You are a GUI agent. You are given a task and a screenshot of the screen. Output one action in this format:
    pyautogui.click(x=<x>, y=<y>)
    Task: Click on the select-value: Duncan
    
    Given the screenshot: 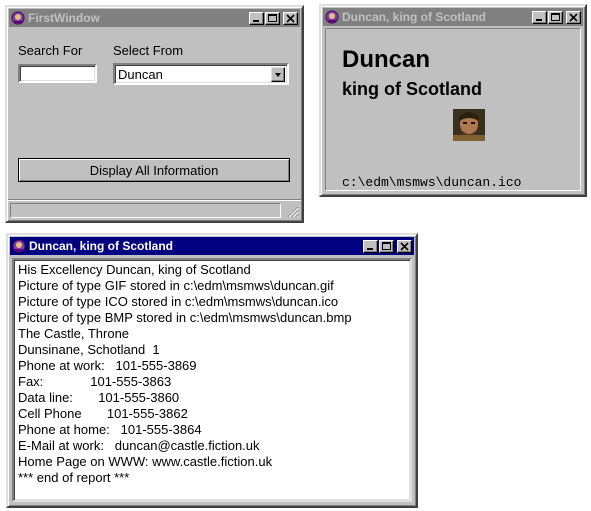 What is the action you would take?
    pyautogui.click(x=140, y=74)
    